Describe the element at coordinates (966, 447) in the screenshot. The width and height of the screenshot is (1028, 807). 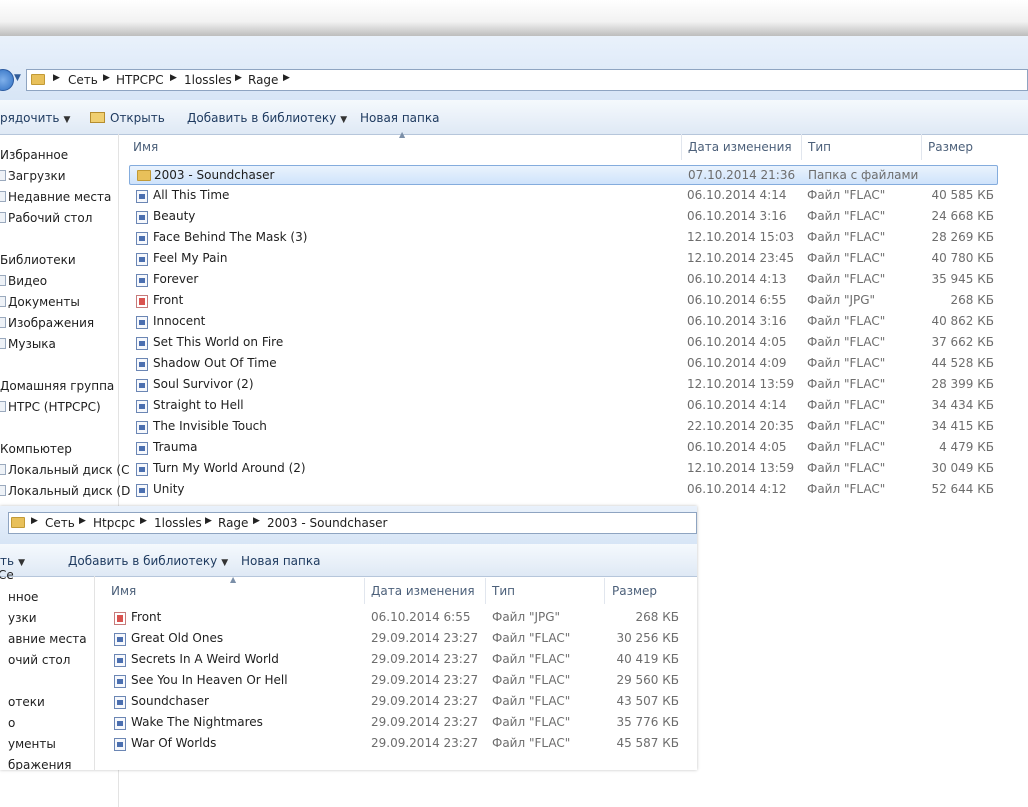
I see `file-size: 4 479 КБ` at that location.